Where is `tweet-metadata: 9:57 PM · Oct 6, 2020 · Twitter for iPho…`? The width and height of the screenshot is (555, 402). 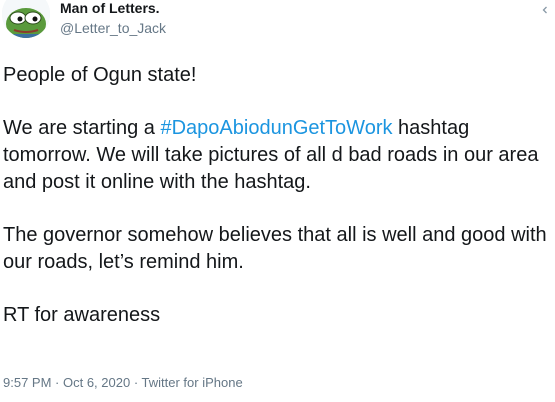
tweet-metadata: 9:57 PM · Oct 6, 2020 · Twitter for iPho… is located at coordinates (123, 383).